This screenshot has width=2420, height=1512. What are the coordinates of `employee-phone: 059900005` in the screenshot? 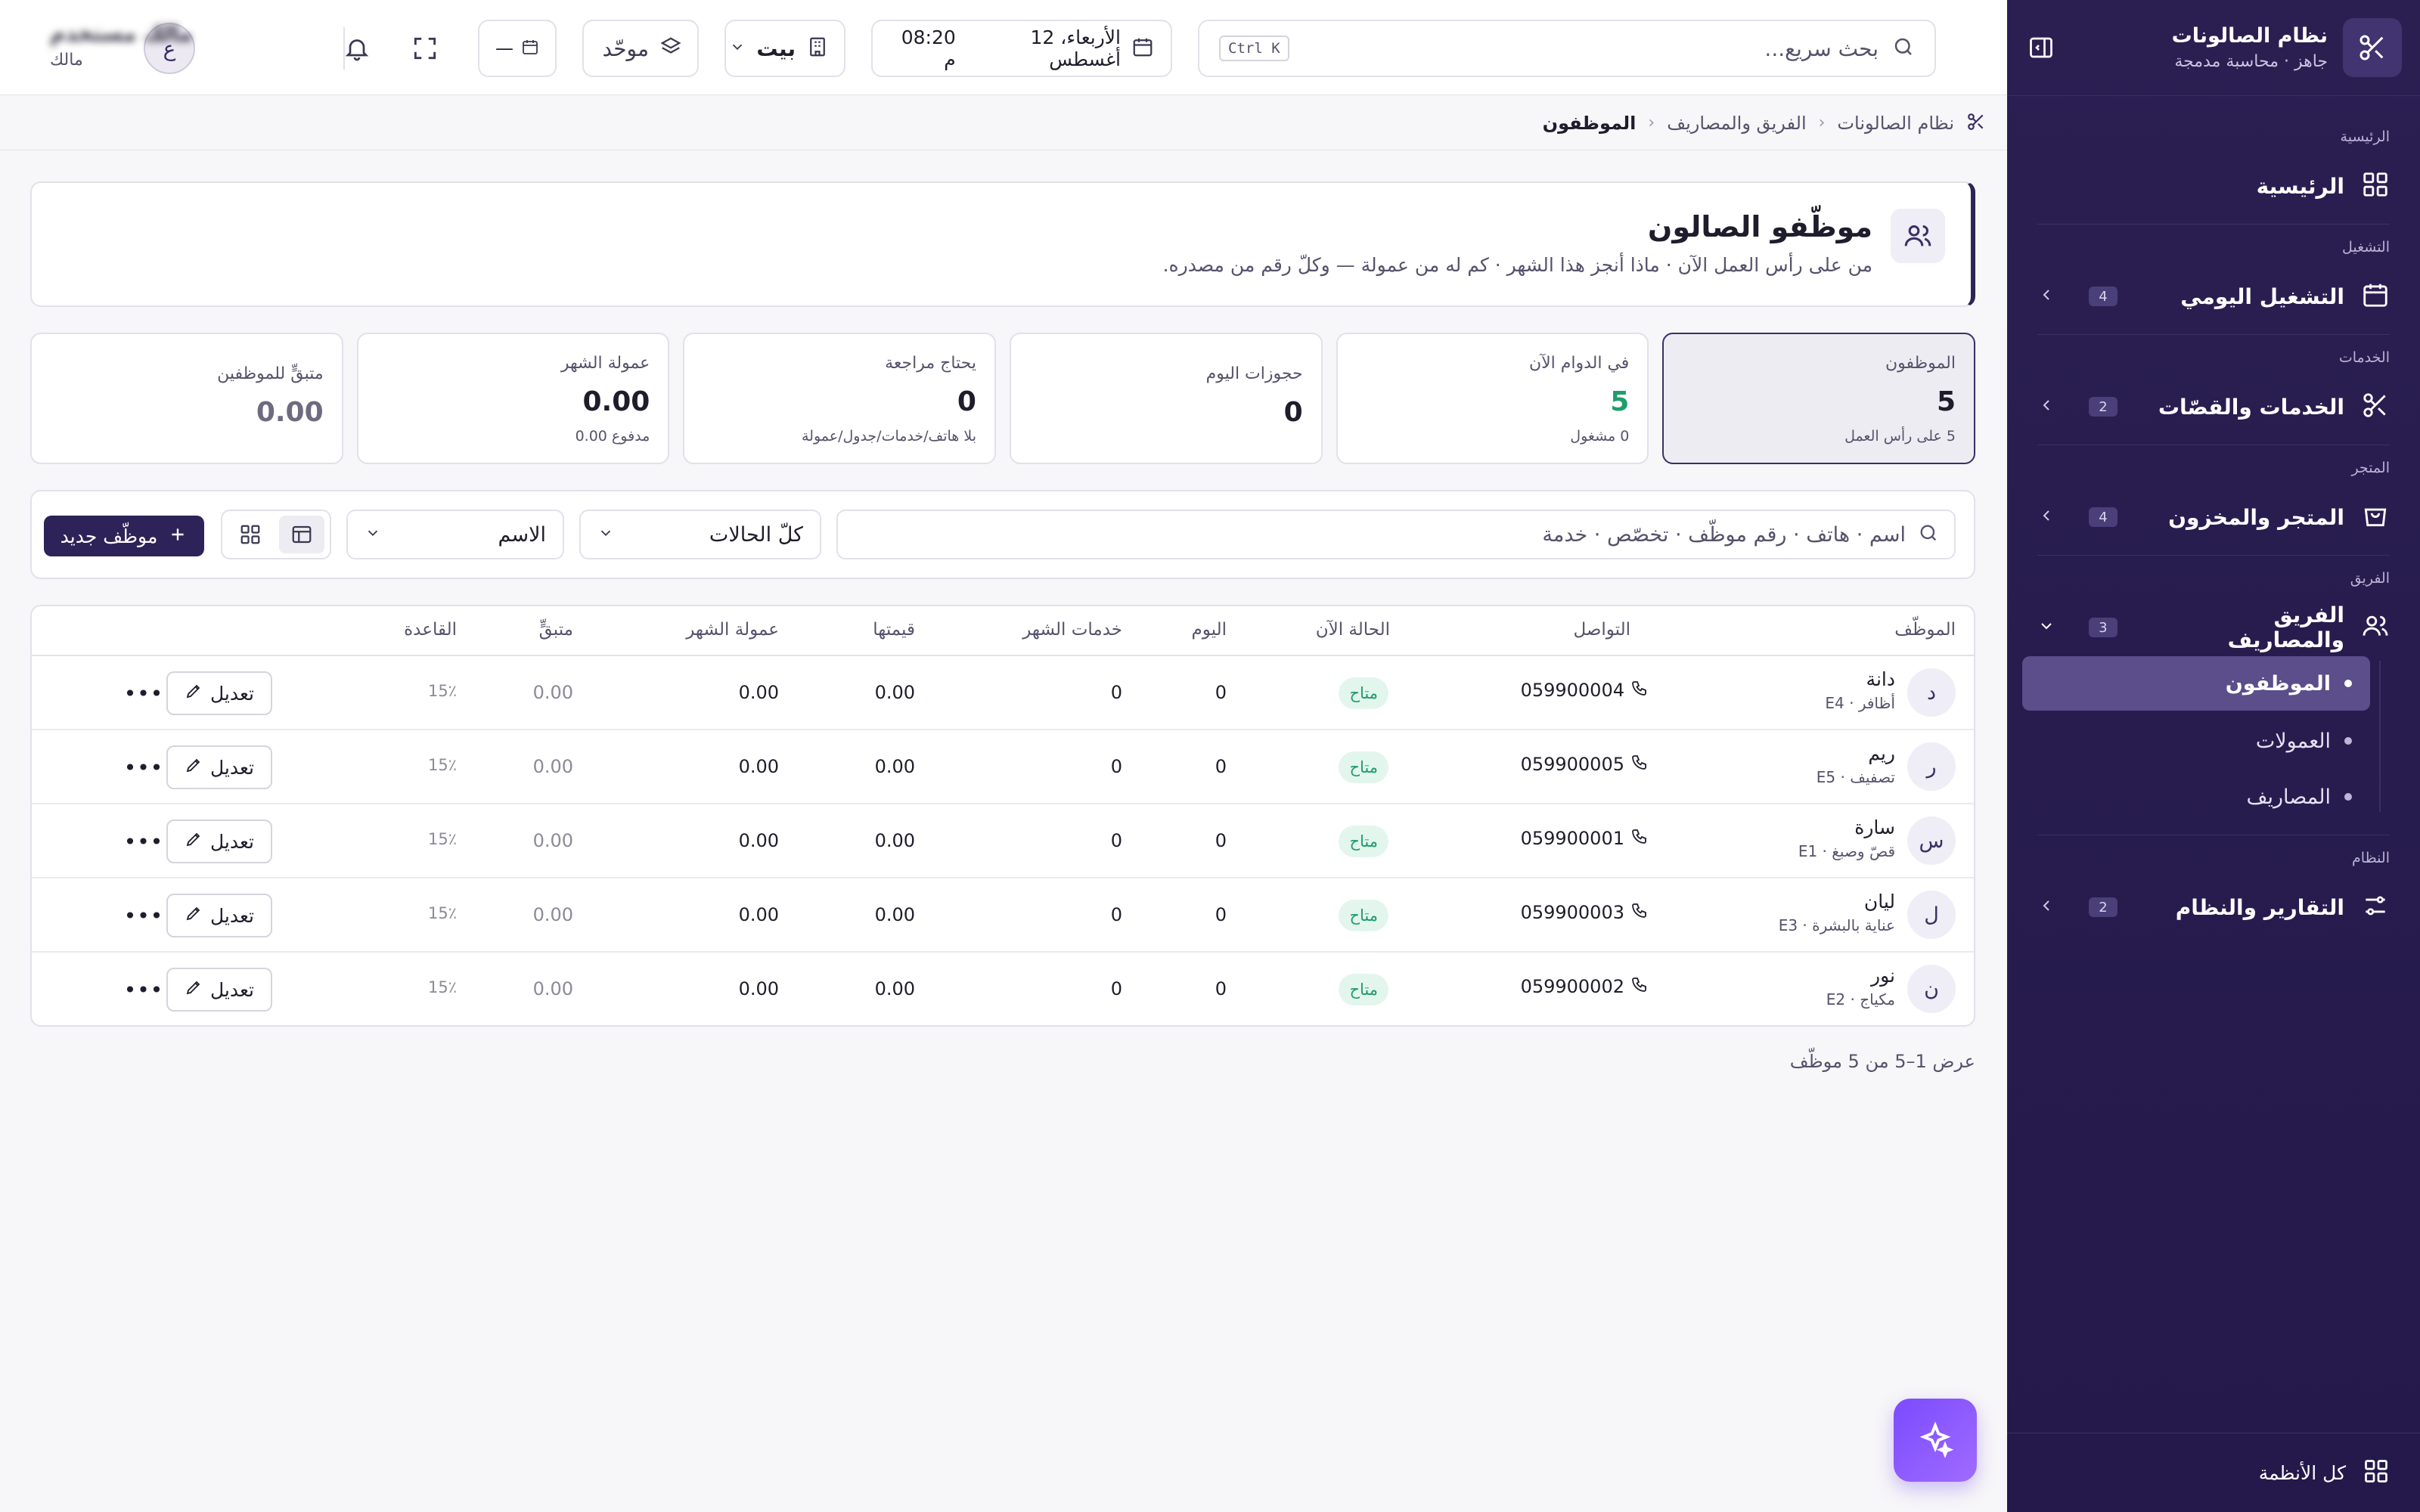 It's located at (1585, 764).